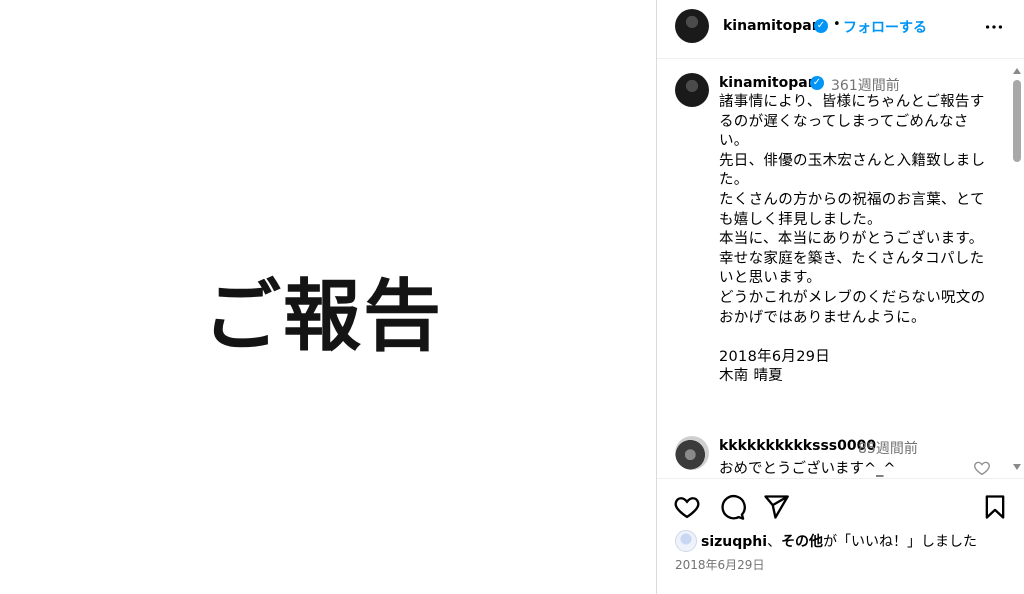  I want to click on comment-timestamp: 85週間前, so click(888, 448).